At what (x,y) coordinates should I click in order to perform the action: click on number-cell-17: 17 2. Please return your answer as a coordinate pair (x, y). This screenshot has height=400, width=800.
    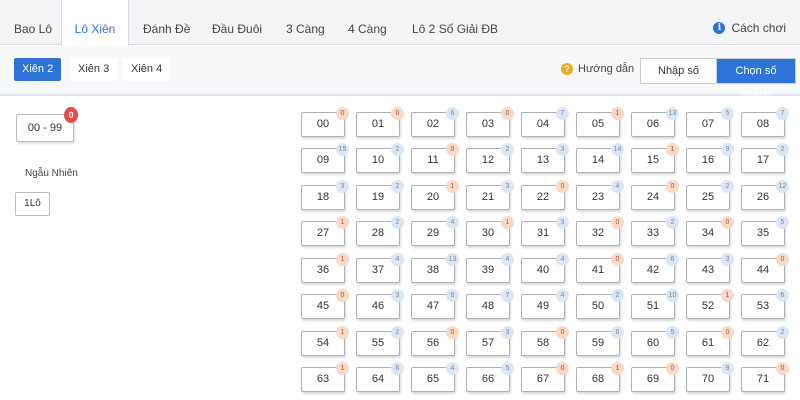
    Looking at the image, I should click on (765, 158).